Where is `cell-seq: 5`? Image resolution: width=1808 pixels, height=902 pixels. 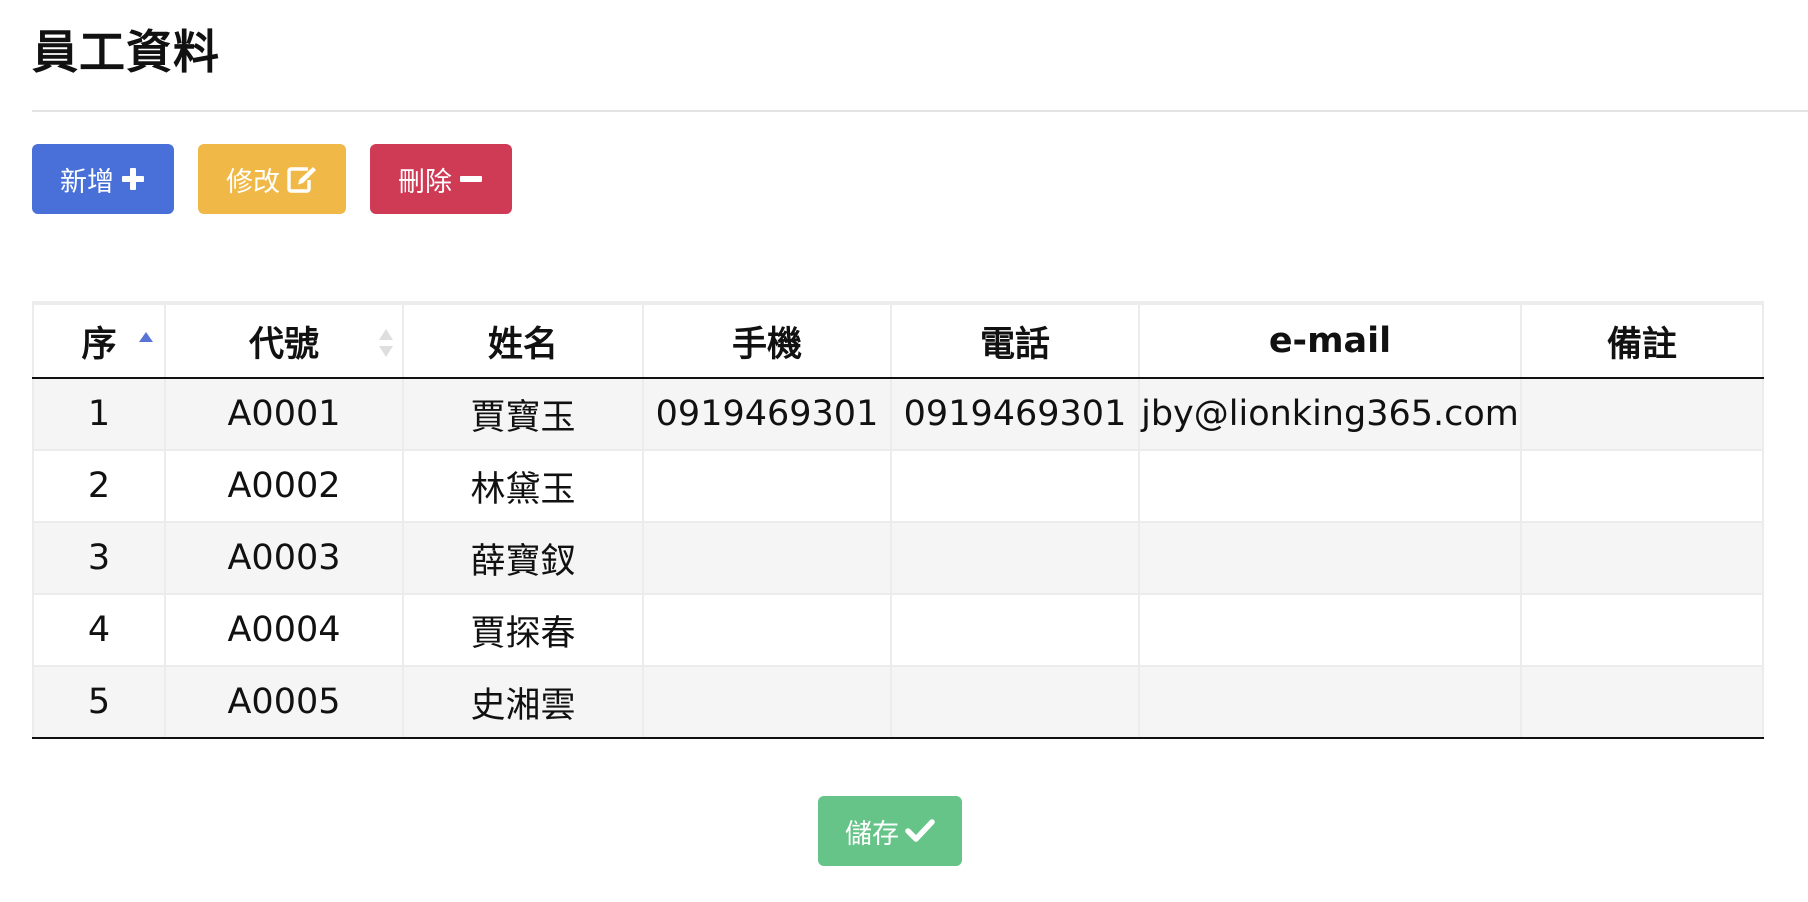 cell-seq: 5 is located at coordinates (99, 702).